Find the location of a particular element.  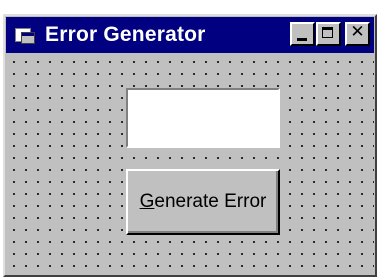

button-label-rest: enerate Error is located at coordinates (210, 201).